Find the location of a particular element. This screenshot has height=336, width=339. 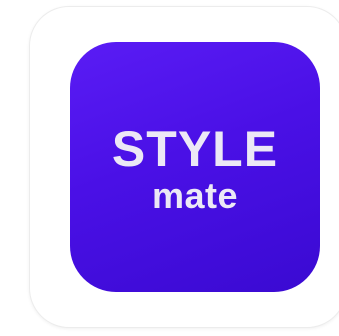

logo-text-style: STYLE is located at coordinates (195, 149).